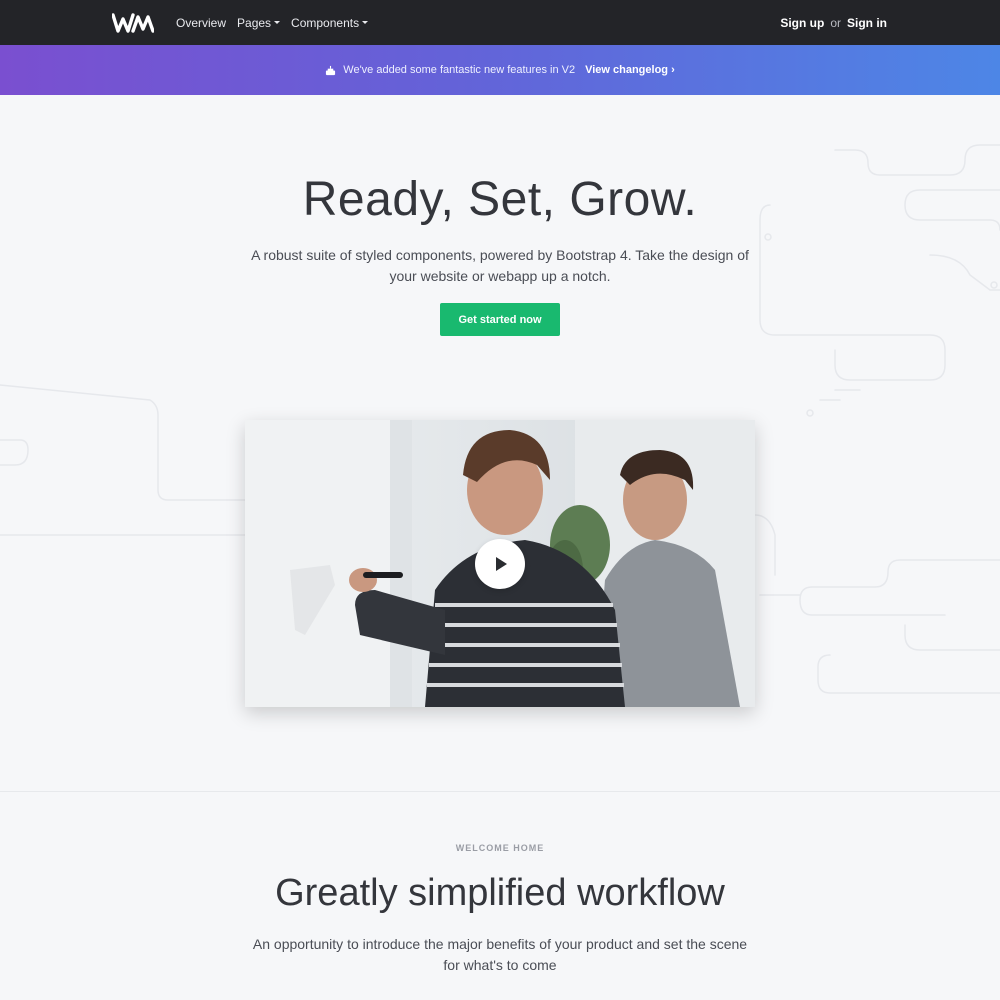 The width and height of the screenshot is (1000, 1000). What do you see at coordinates (630, 70) in the screenshot?
I see `view-changelog-link: View changelog ›` at bounding box center [630, 70].